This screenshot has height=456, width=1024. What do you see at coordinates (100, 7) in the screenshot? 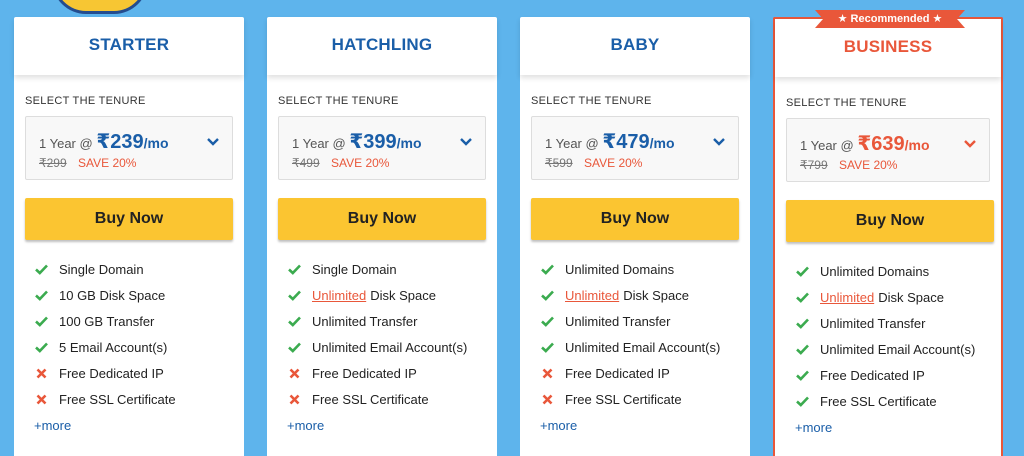
I see `mascot-logo` at bounding box center [100, 7].